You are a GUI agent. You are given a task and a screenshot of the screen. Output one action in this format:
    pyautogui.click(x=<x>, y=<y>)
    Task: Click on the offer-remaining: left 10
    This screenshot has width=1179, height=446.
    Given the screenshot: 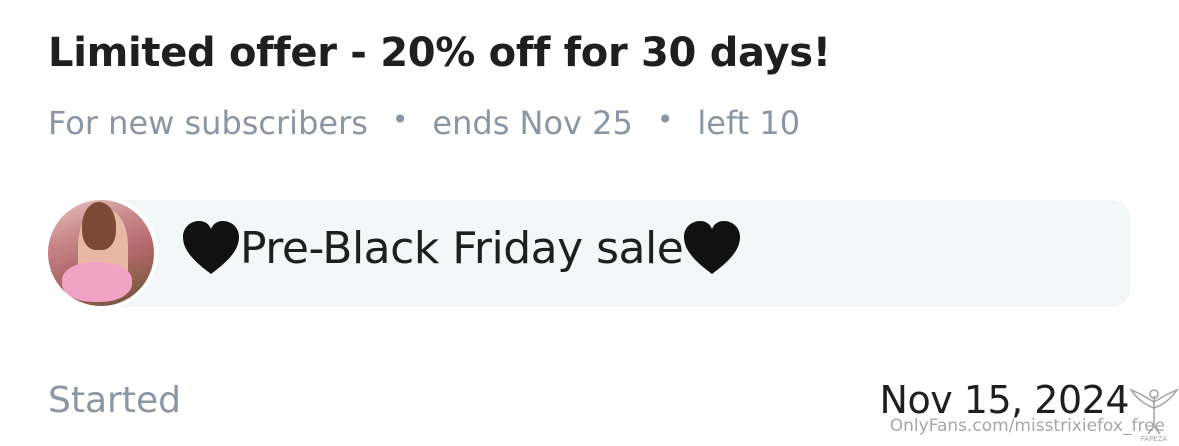 What is the action you would take?
    pyautogui.click(x=749, y=123)
    